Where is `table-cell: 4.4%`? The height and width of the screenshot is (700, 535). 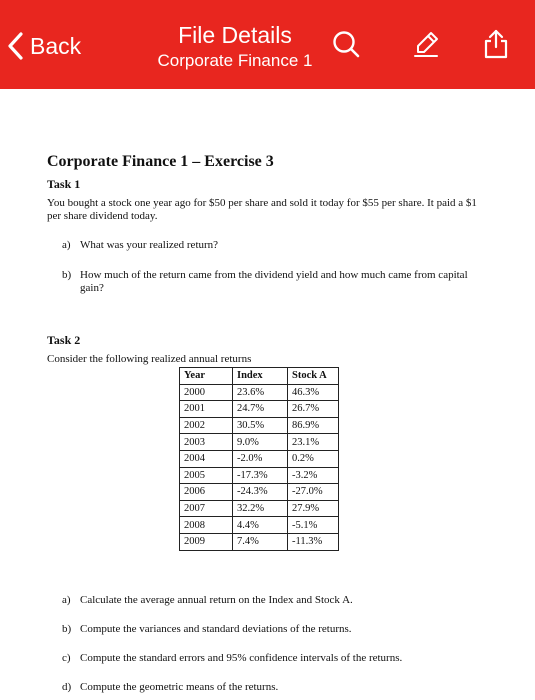
table-cell: 4.4% is located at coordinates (260, 525).